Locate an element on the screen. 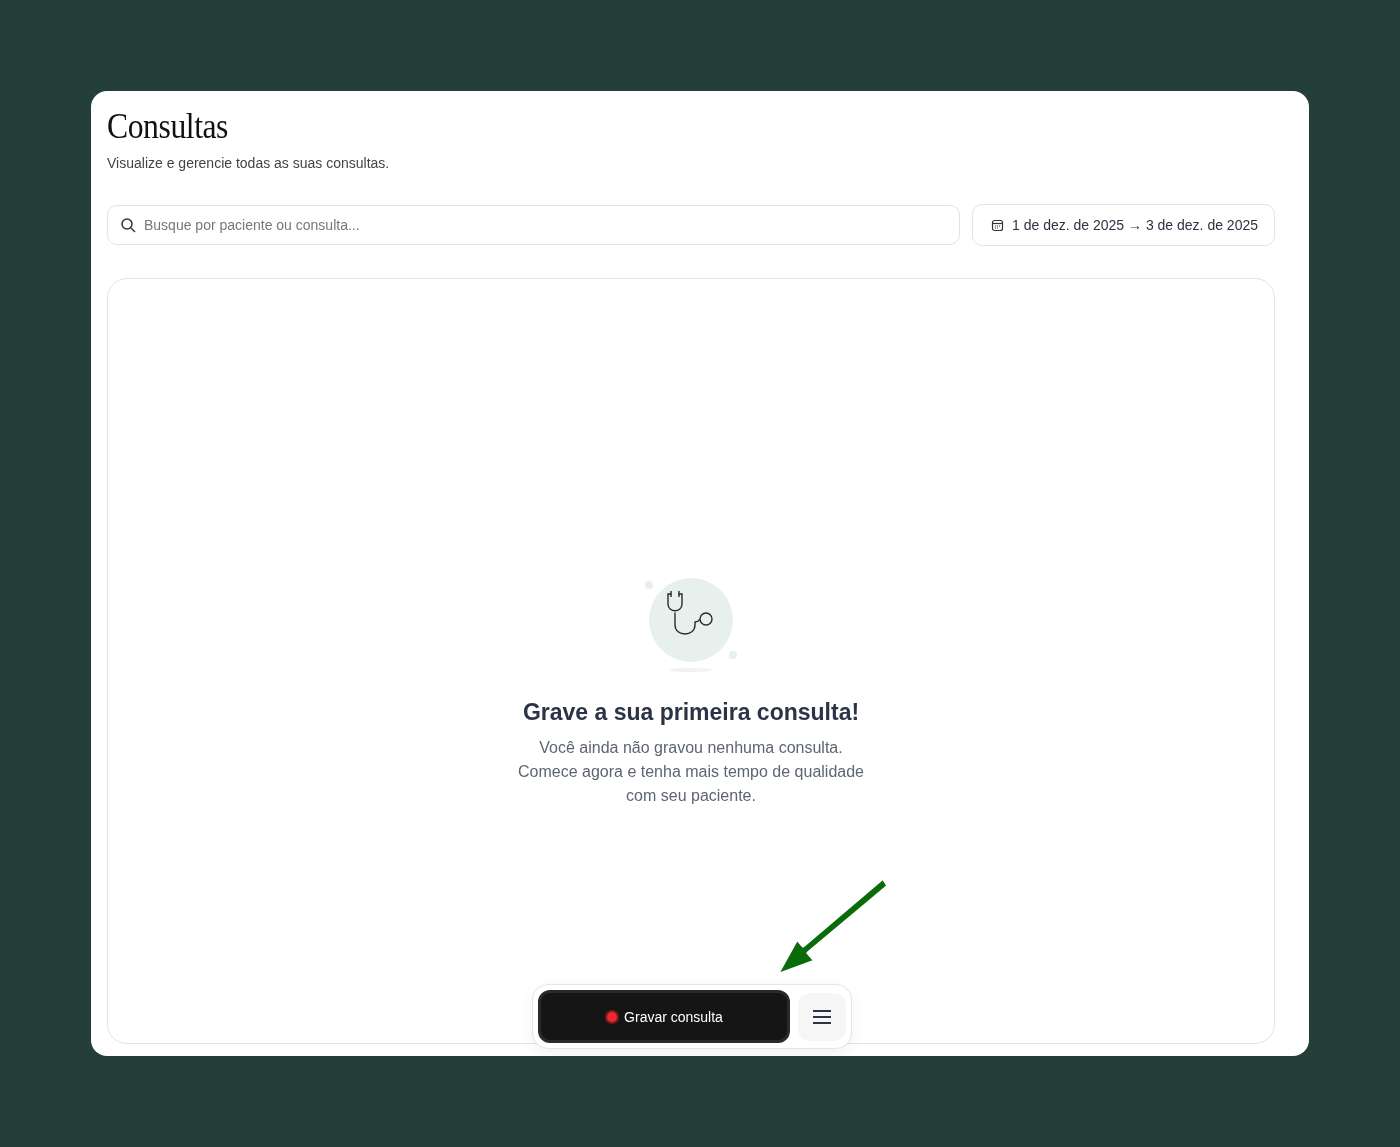 The width and height of the screenshot is (1400, 1147). calendar-icon is located at coordinates (997, 225).